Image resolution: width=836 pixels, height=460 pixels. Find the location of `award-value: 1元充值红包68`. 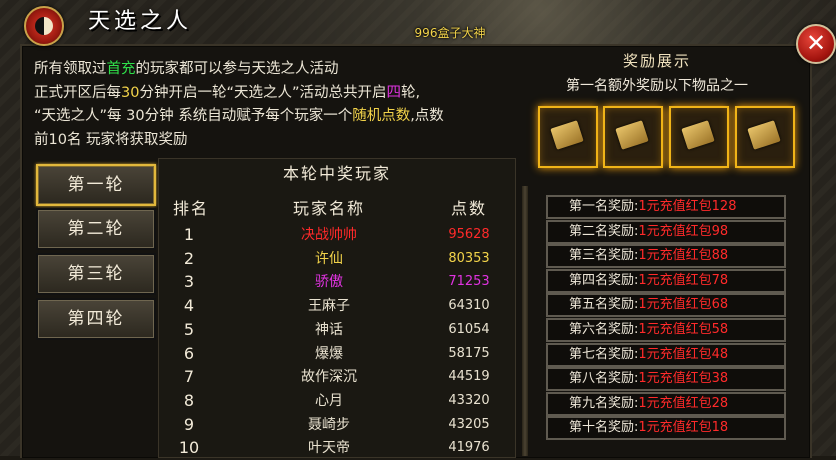

award-value: 1元充值红包68 is located at coordinates (683, 305).